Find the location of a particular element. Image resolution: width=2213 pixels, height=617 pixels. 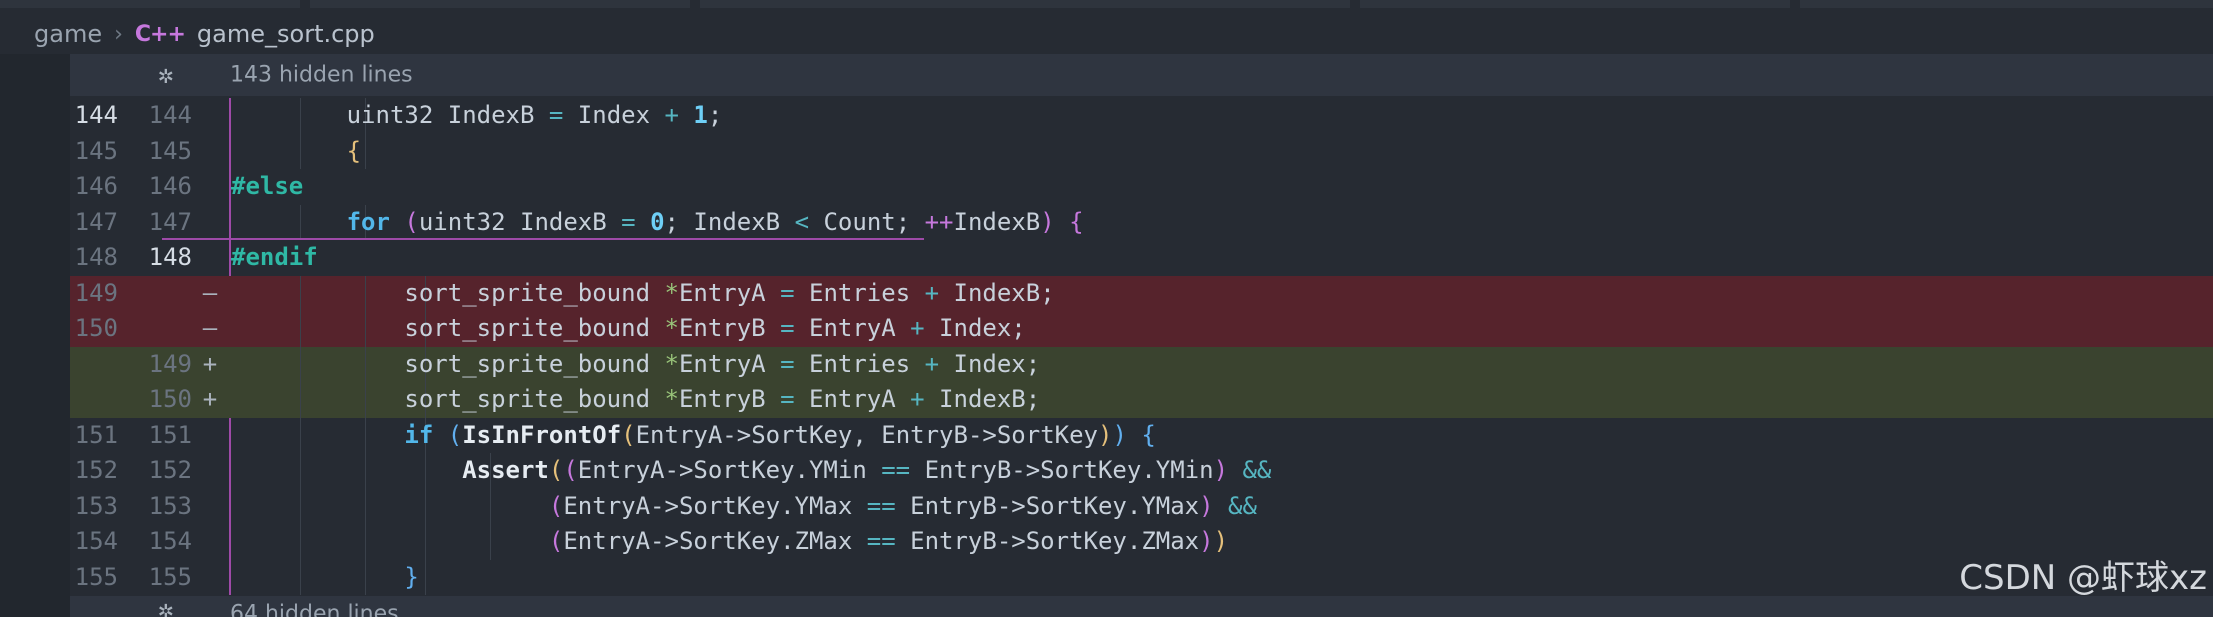

old-line-number: 147 is located at coordinates (96, 221).